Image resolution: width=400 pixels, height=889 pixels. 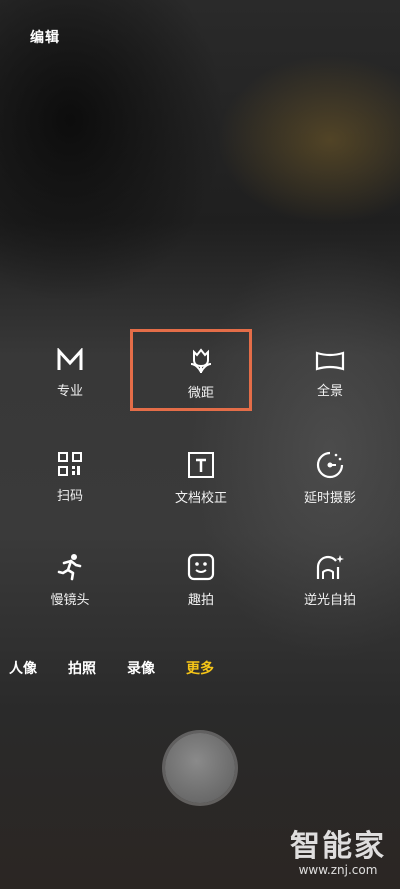 I want to click on watermark-url: www.znj.com, so click(x=338, y=870).